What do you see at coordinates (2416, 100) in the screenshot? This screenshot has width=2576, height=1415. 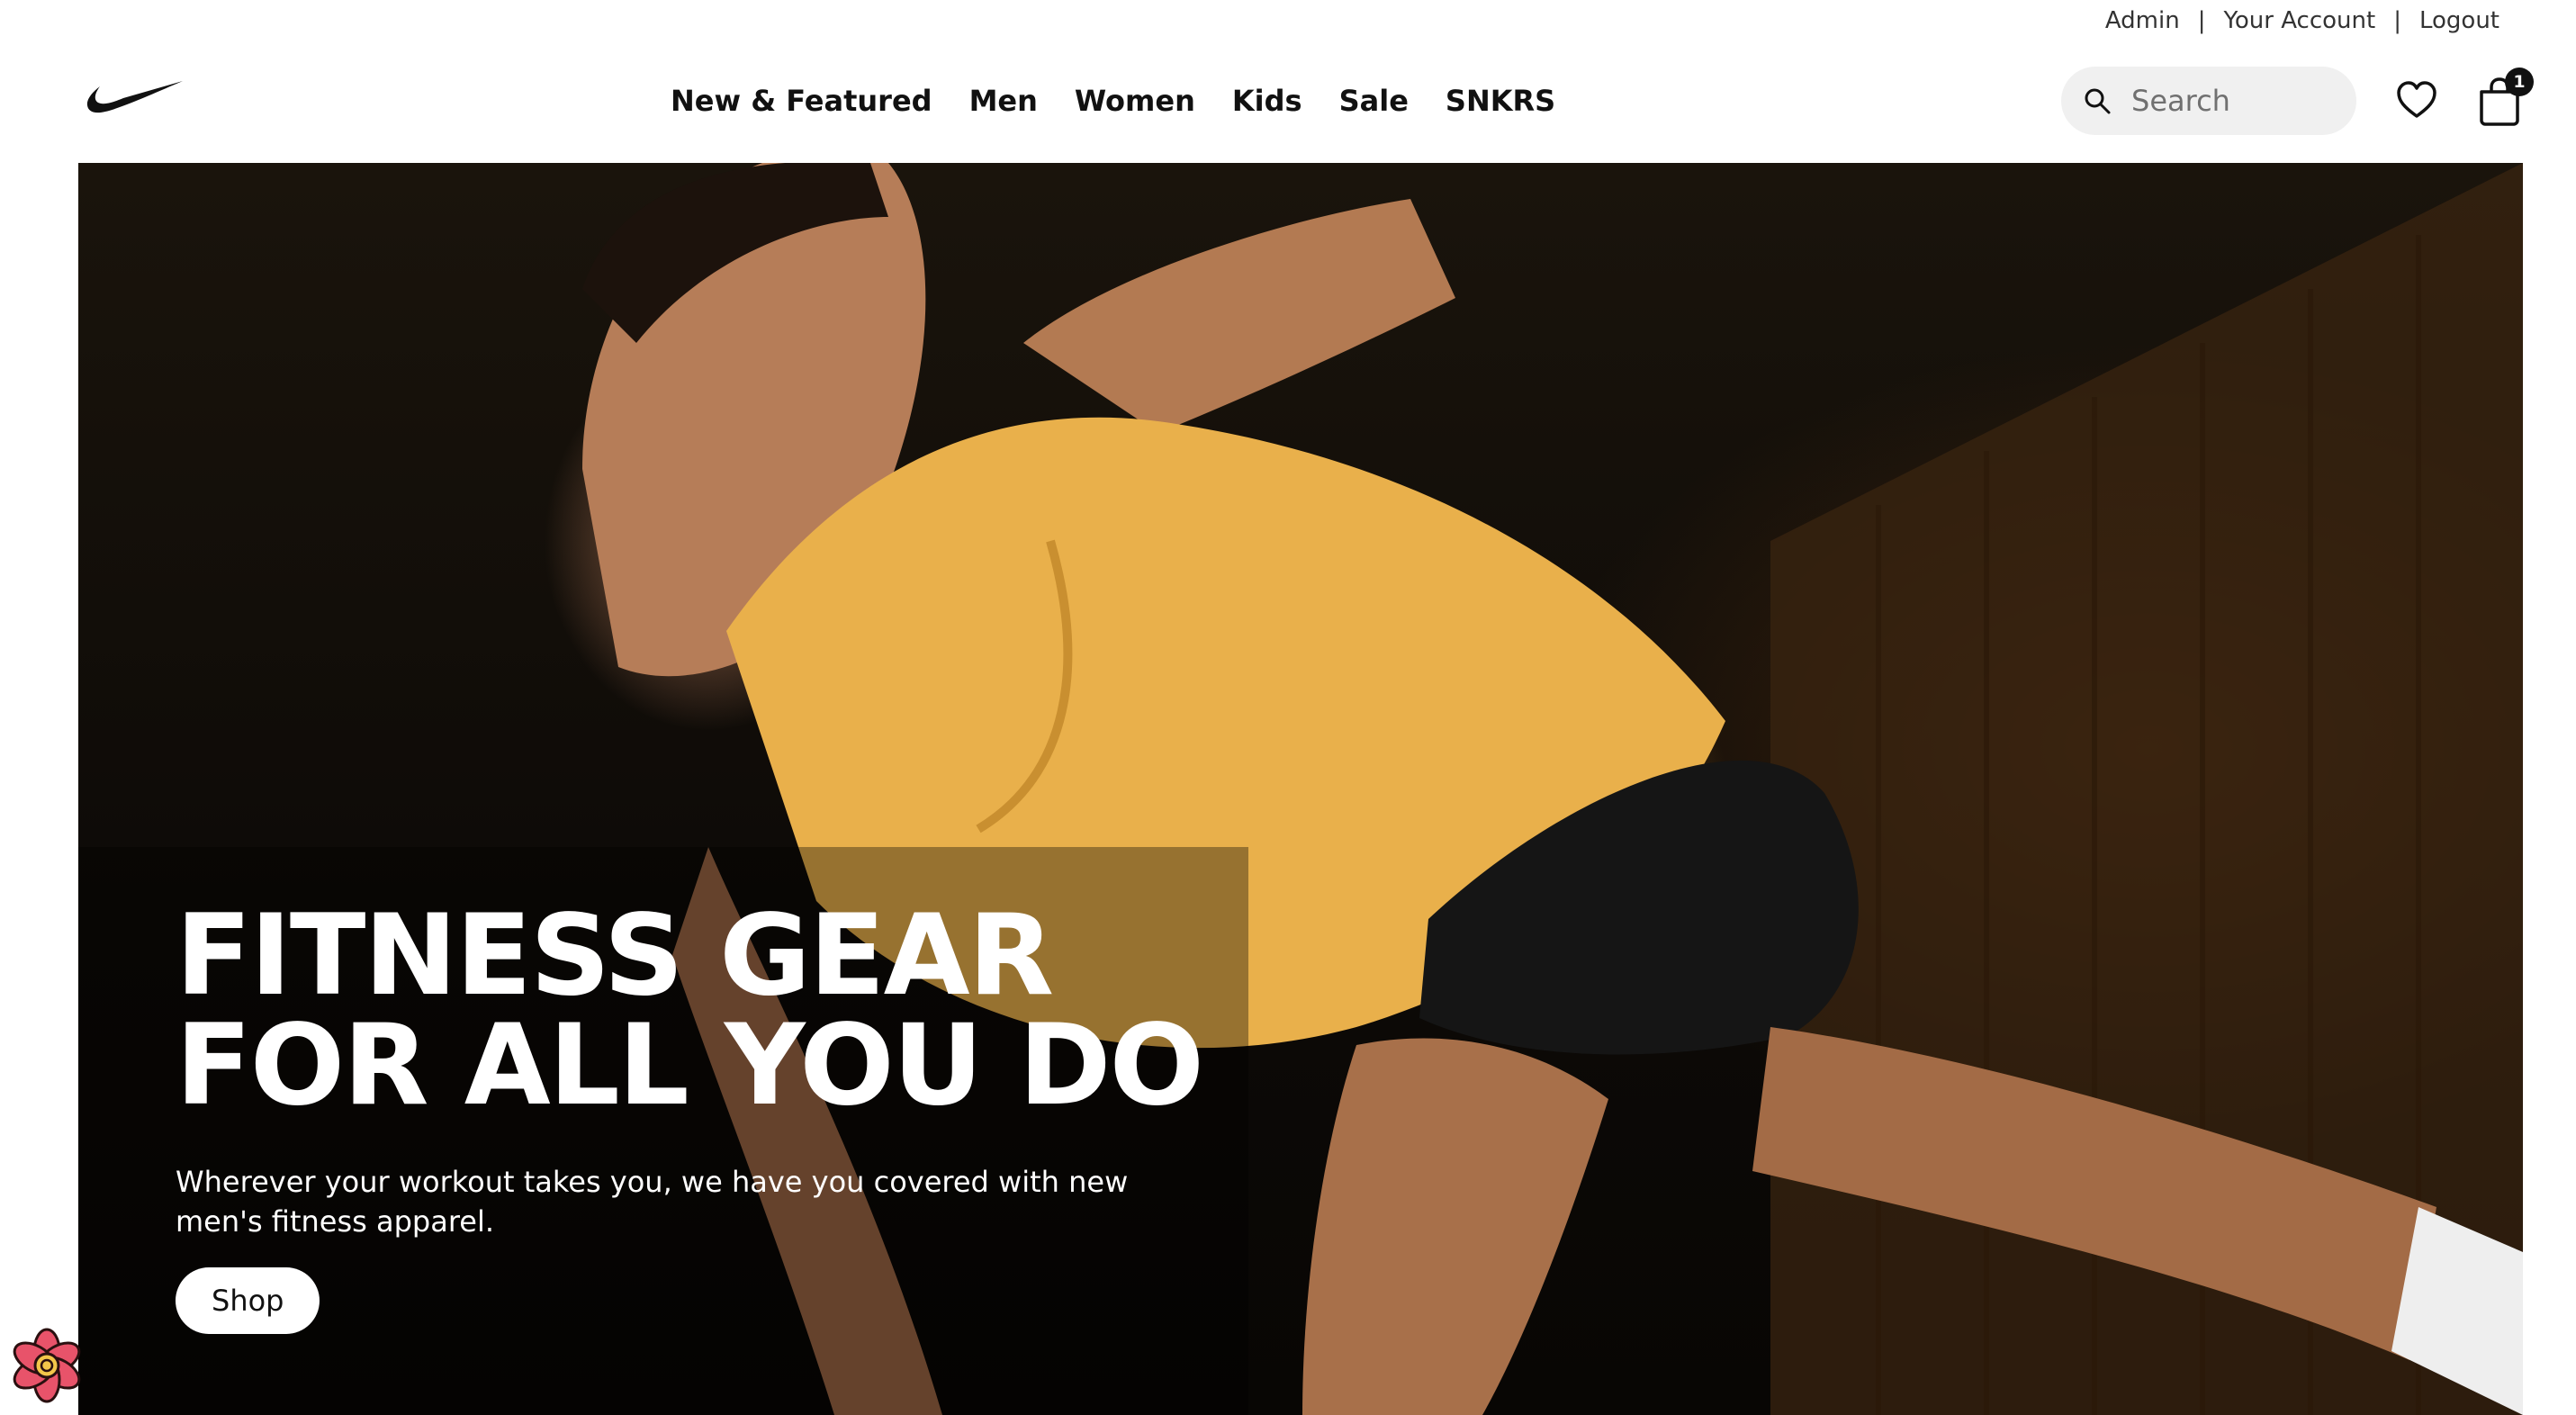 I see `heart-icon` at bounding box center [2416, 100].